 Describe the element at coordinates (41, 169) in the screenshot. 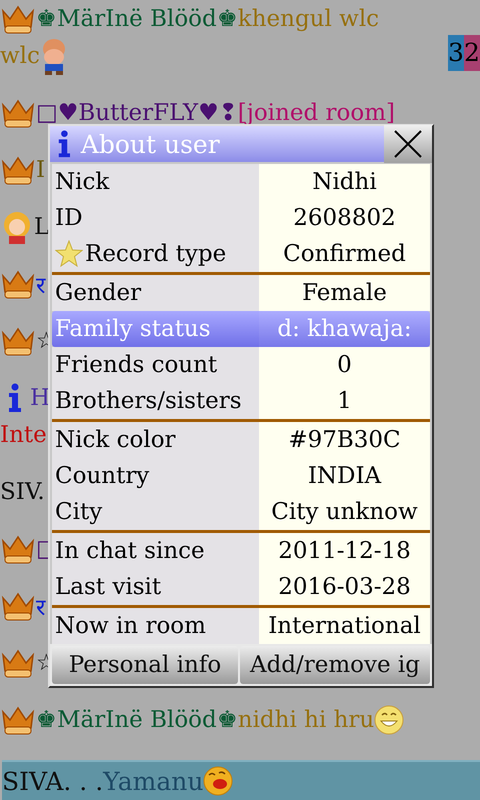

I see `chat-text: I` at that location.